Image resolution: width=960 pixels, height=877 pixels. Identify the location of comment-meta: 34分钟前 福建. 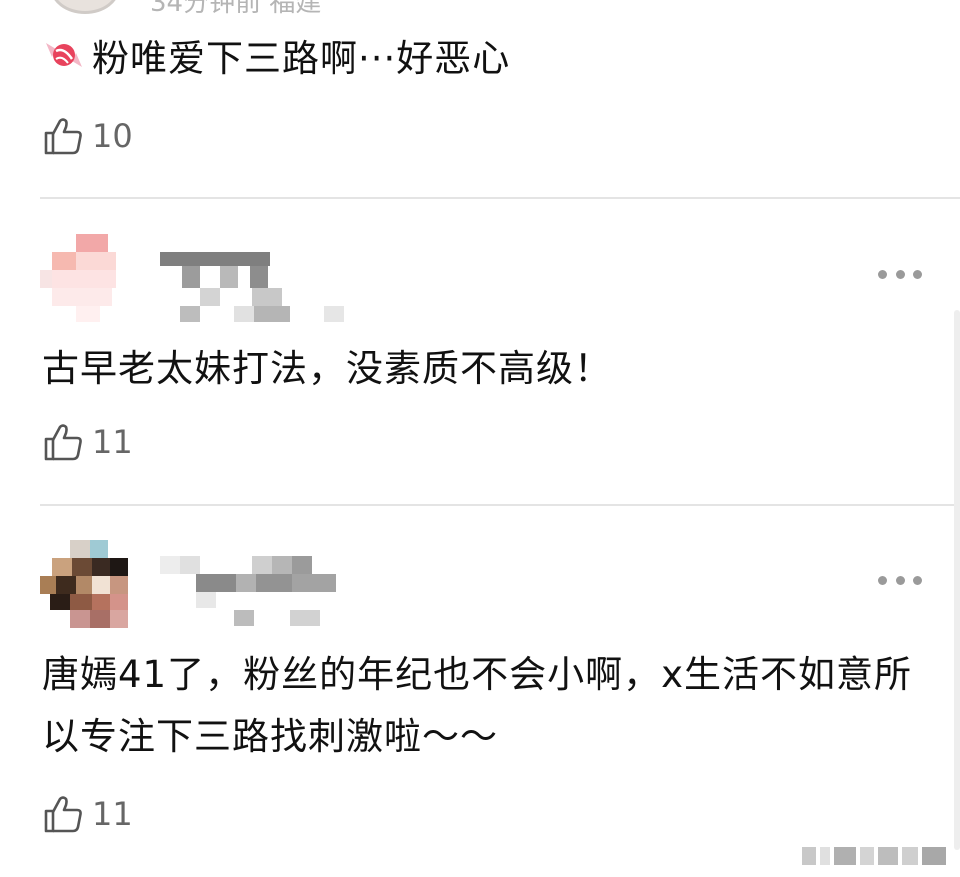
(236, 9).